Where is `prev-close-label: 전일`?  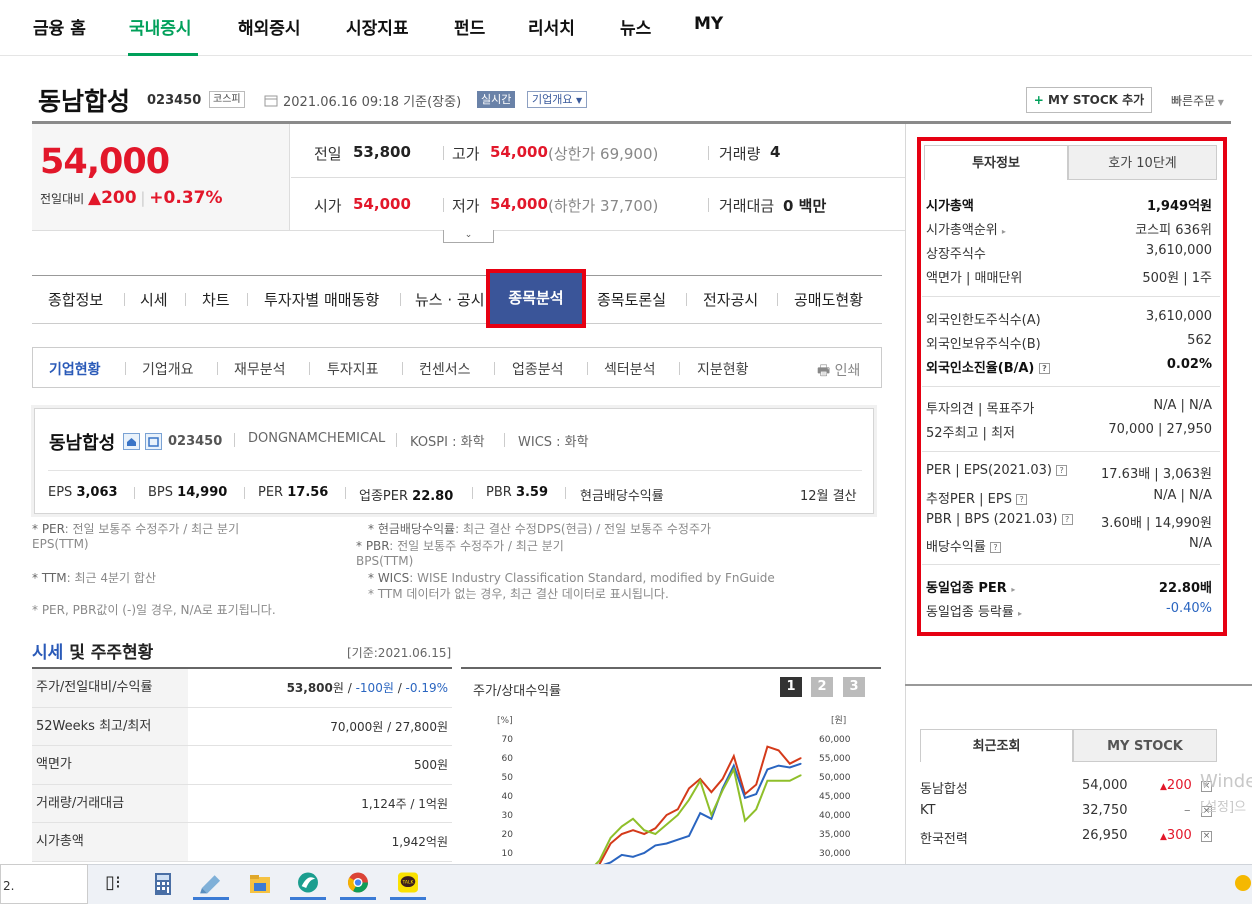 prev-close-label: 전일 is located at coordinates (328, 154).